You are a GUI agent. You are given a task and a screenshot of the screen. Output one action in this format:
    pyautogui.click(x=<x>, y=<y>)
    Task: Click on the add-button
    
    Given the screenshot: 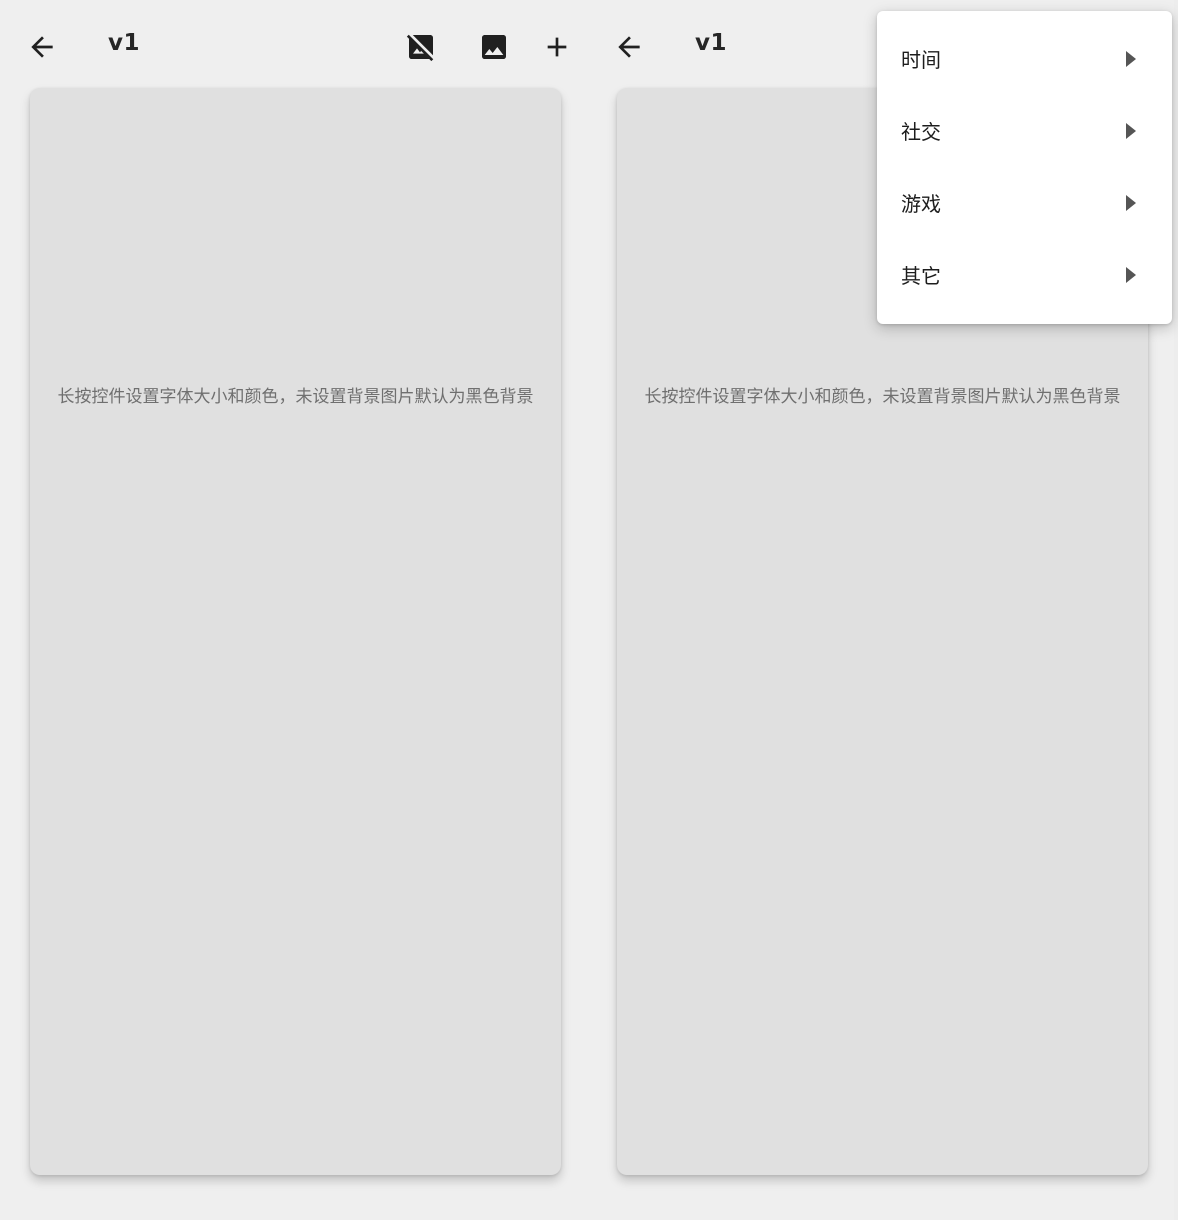 What is the action you would take?
    pyautogui.click(x=557, y=47)
    